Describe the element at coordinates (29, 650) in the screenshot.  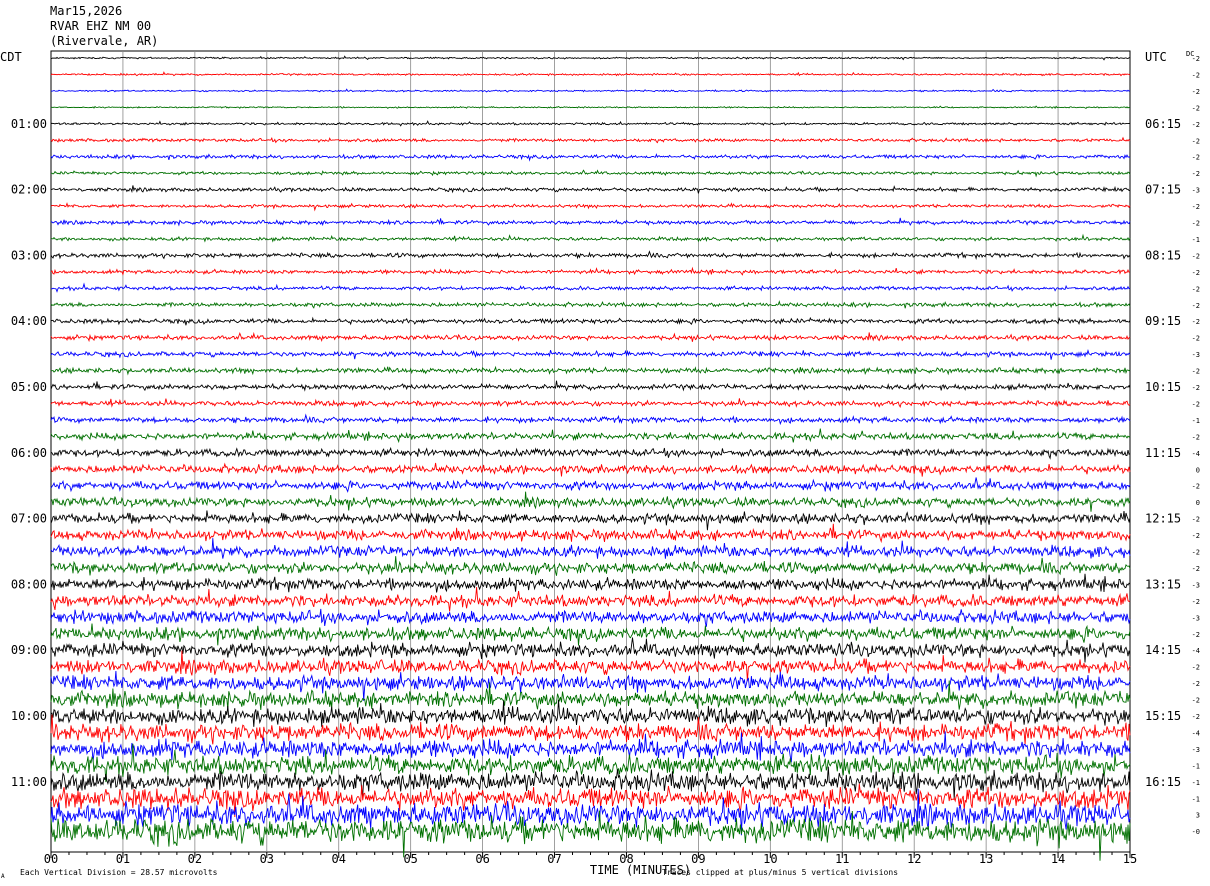
I see `cdt-hour-label: 09:00` at that location.